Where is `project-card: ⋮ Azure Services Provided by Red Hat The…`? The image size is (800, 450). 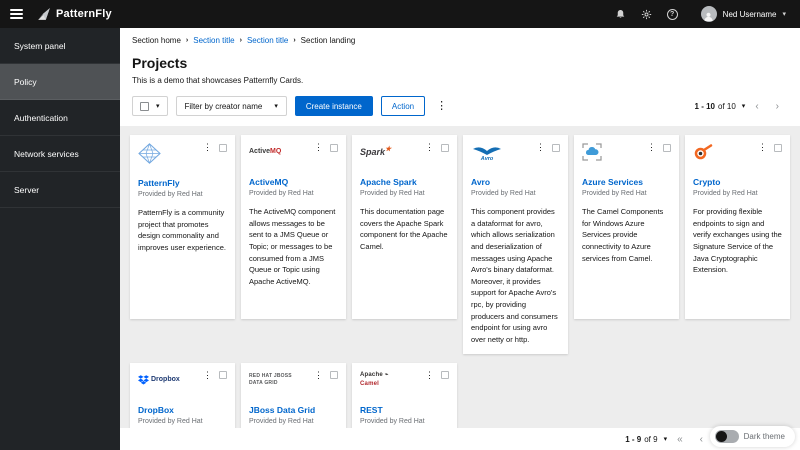 project-card: ⋮ Azure Services Provided by Red Hat The… is located at coordinates (626, 227).